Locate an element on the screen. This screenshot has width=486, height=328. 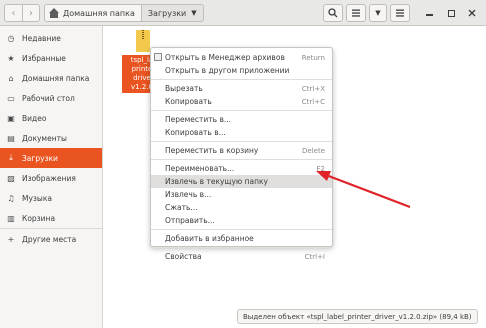
sidebar-item-documents: ▤ Документы is located at coordinates (51, 138).